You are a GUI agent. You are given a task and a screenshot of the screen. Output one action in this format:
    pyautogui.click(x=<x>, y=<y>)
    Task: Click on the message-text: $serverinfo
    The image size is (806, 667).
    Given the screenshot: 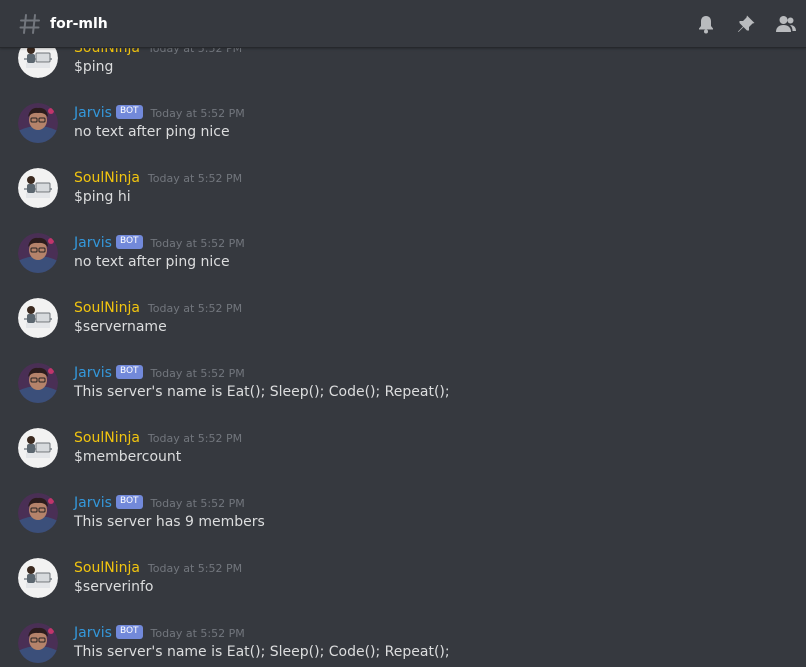 What is the action you would take?
    pyautogui.click(x=114, y=587)
    